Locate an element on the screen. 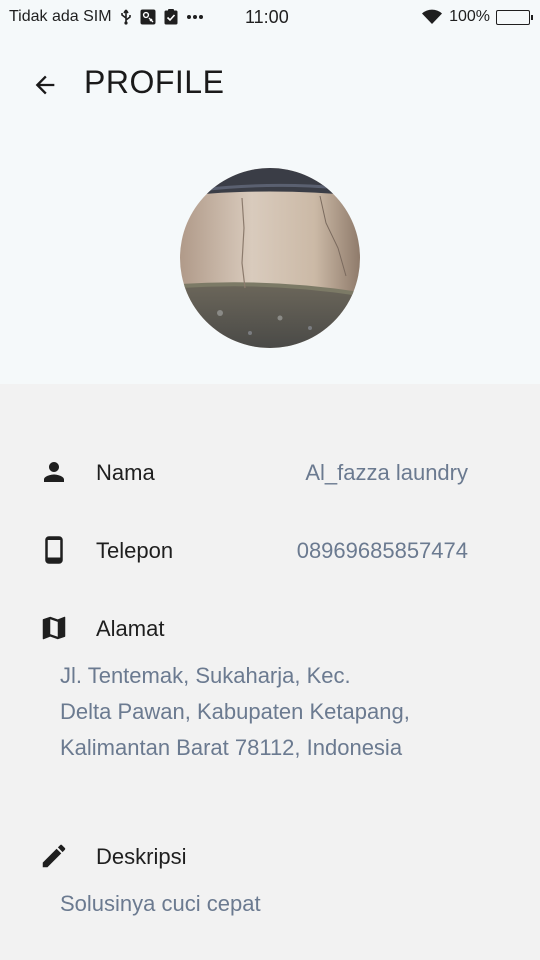 The height and width of the screenshot is (960, 540). wifi-icon is located at coordinates (432, 17).